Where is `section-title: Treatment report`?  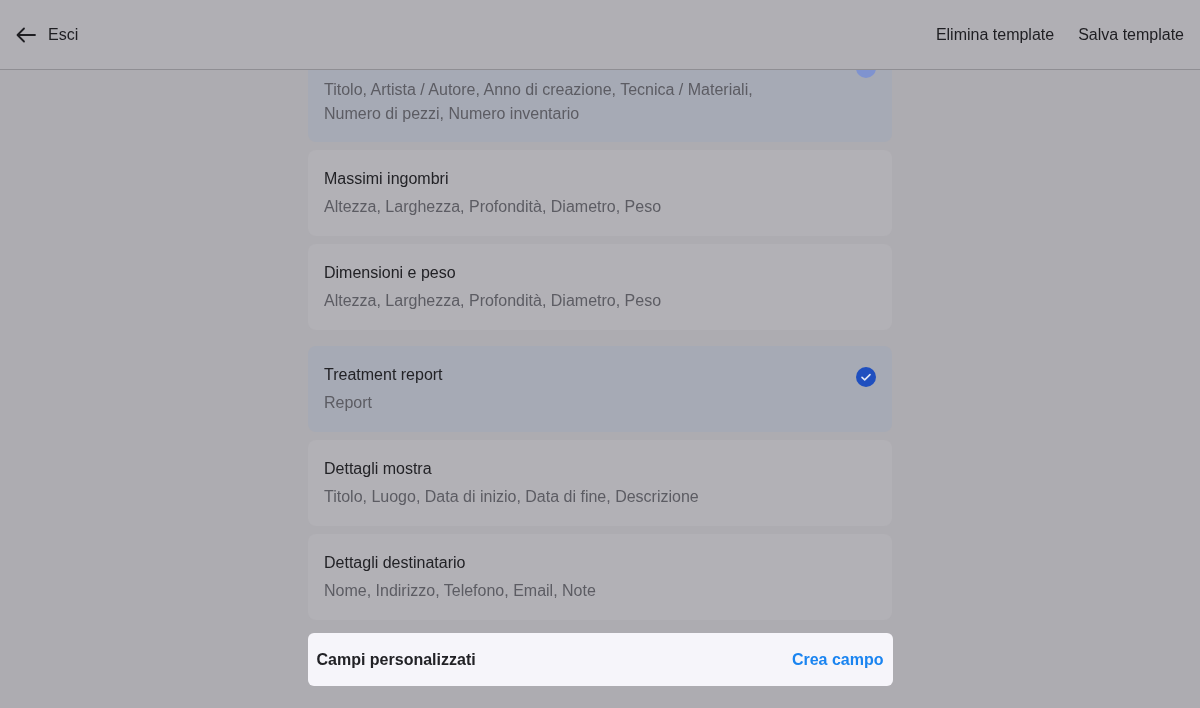 section-title: Treatment report is located at coordinates (383, 375).